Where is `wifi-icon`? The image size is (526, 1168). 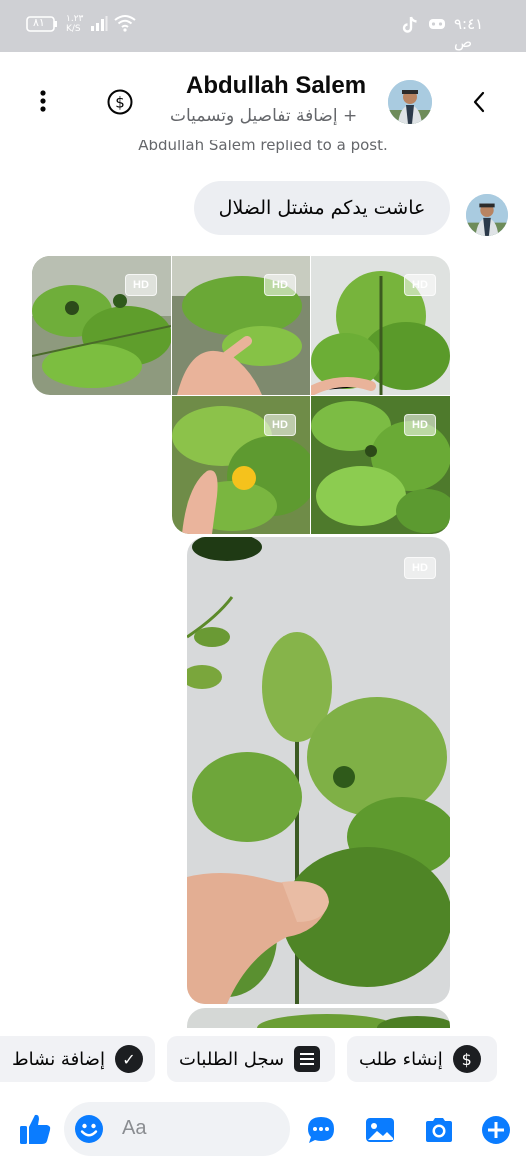 wifi-icon is located at coordinates (125, 25).